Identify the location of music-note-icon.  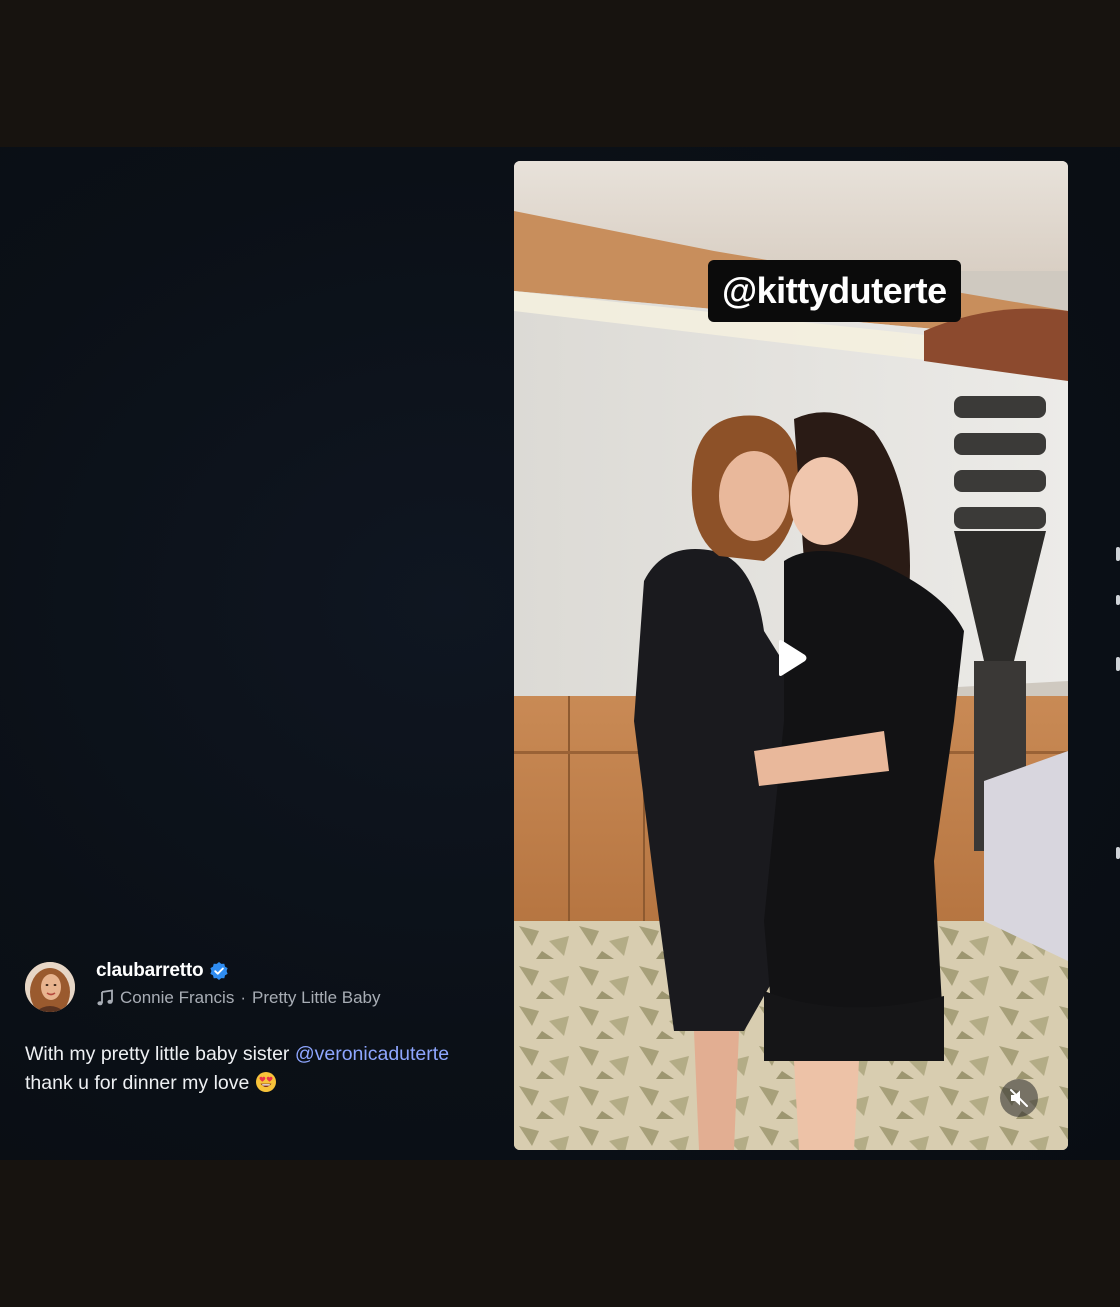
(105, 997).